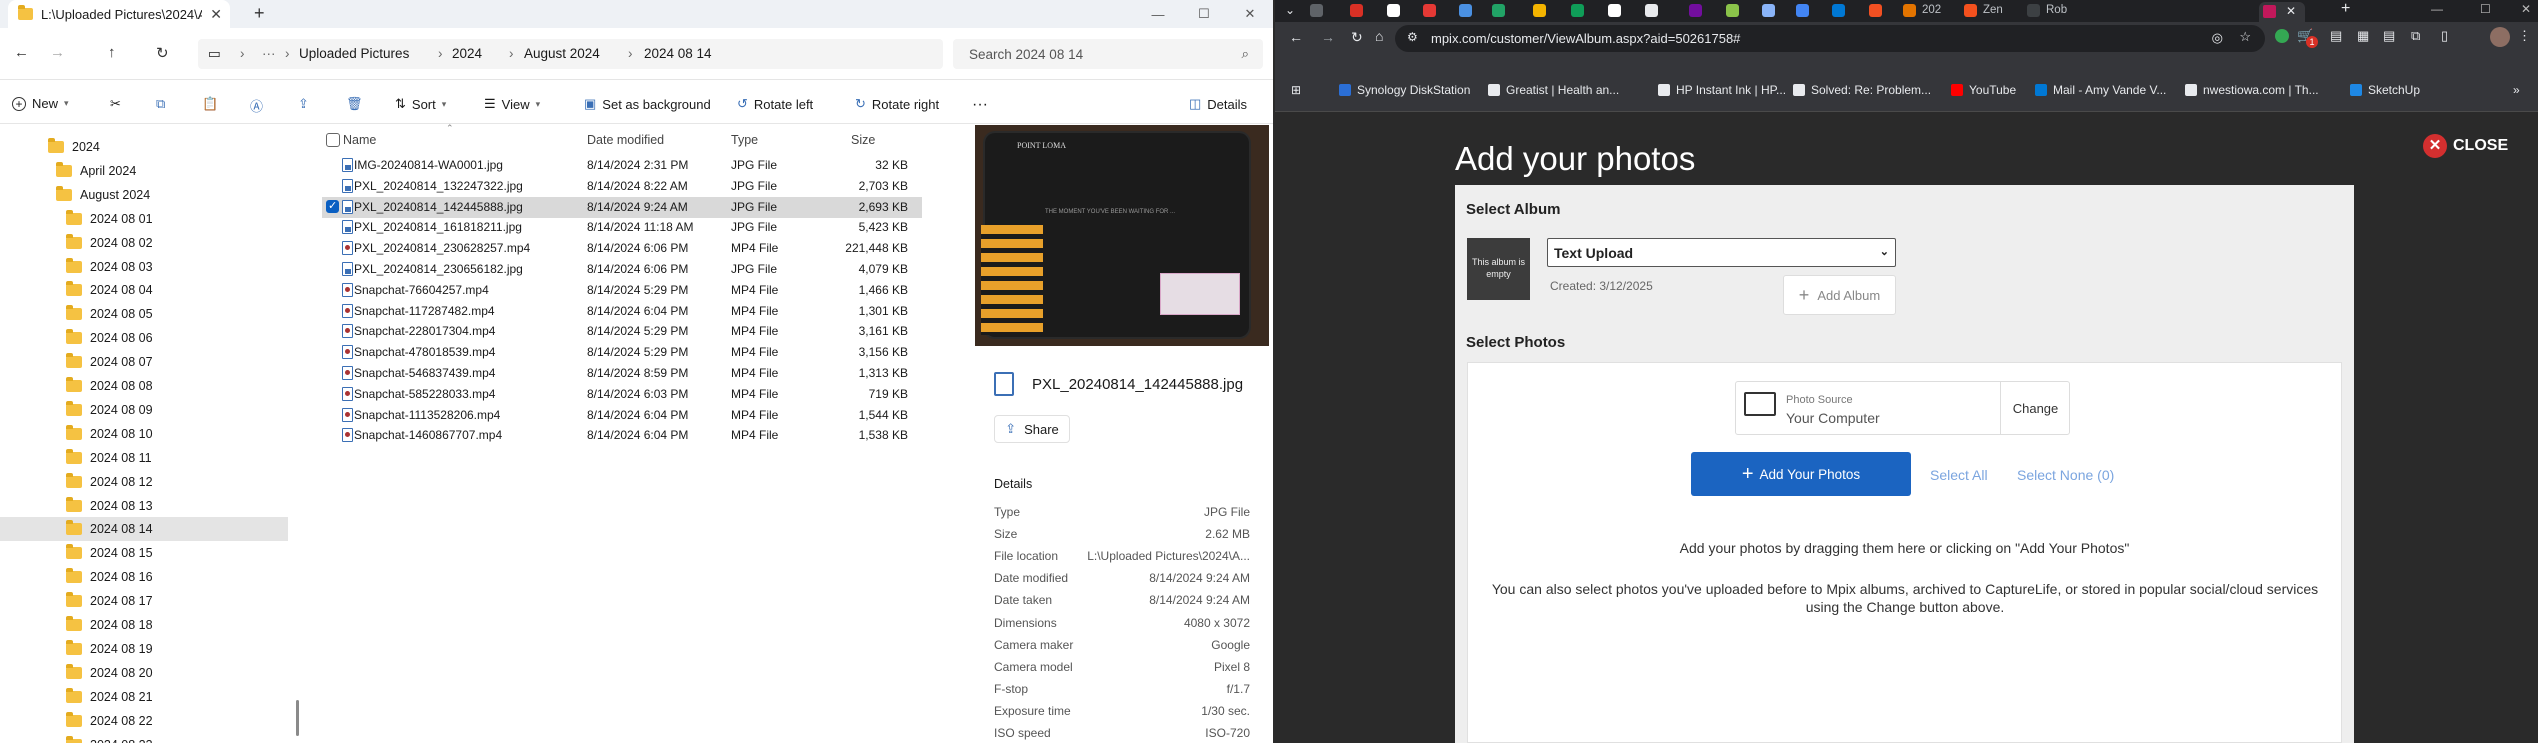  I want to click on close-button: ✕ CLOSE, so click(2465, 146).